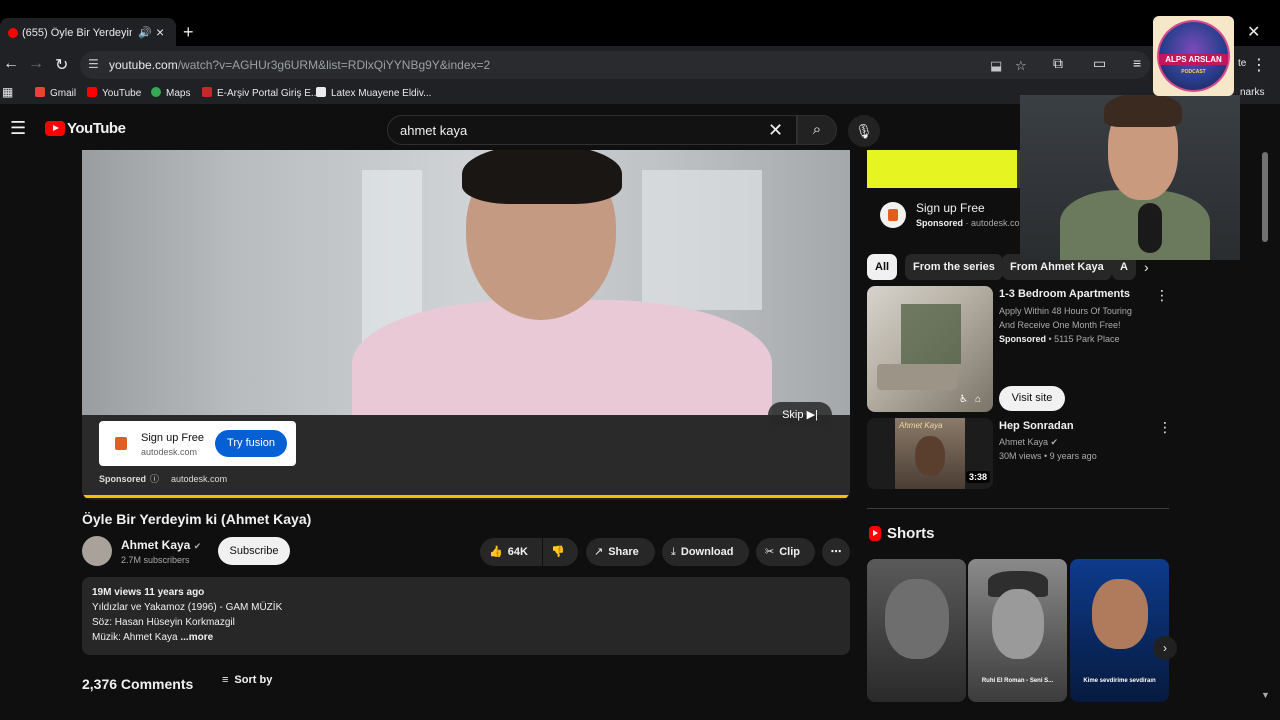 The image size is (1280, 720). I want to click on short-card, so click(916, 630).